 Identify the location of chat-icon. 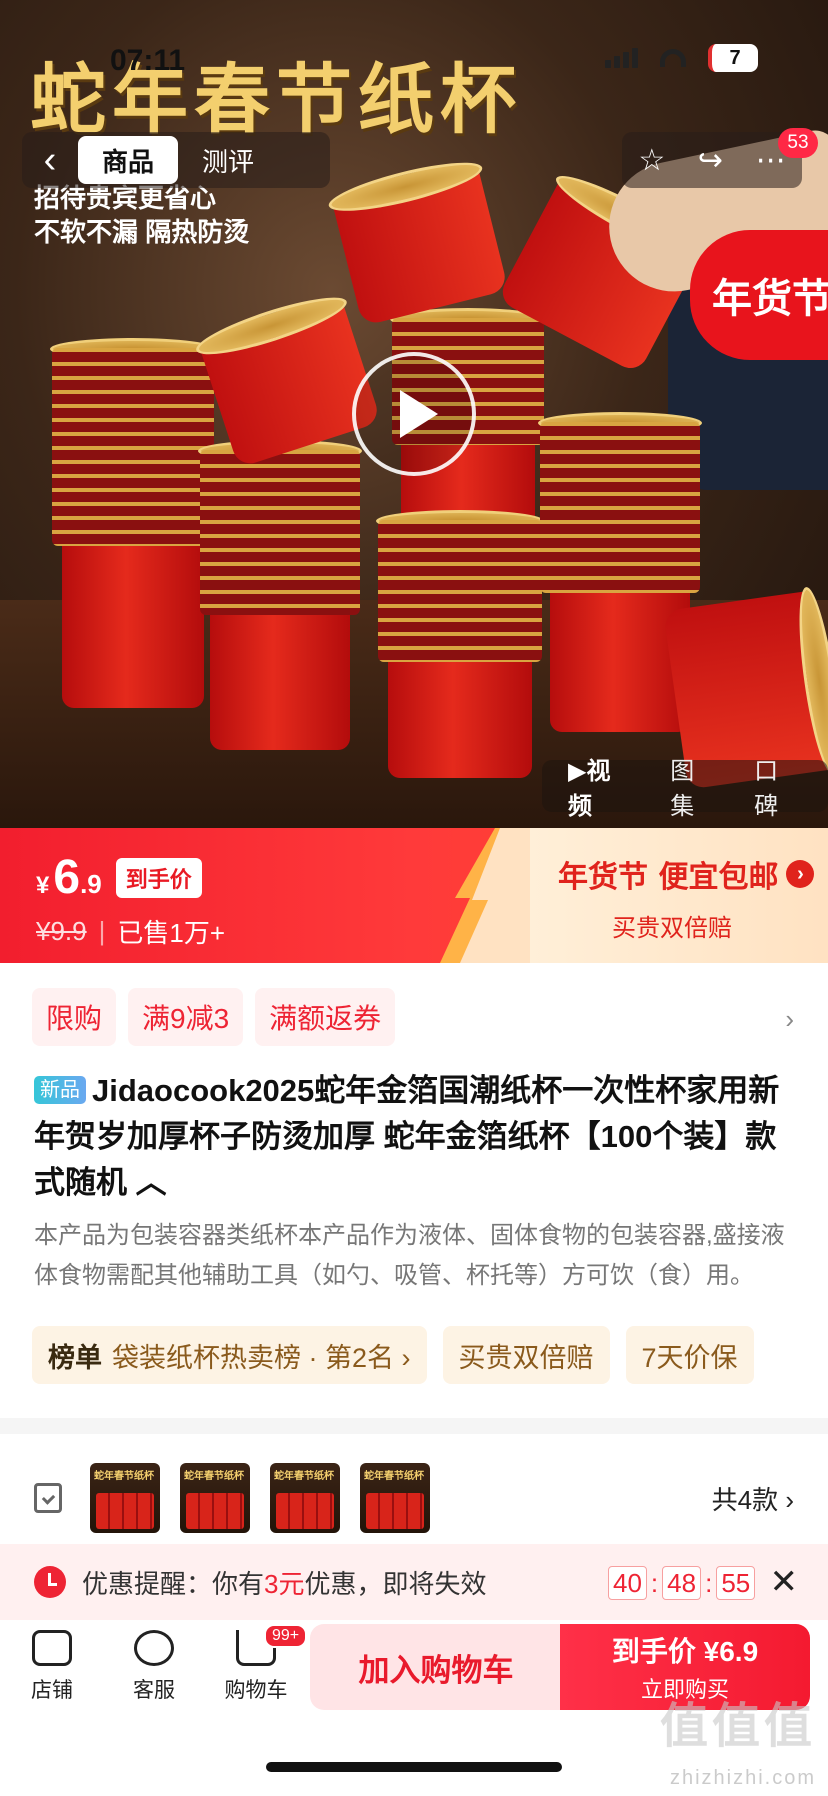
(154, 1648).